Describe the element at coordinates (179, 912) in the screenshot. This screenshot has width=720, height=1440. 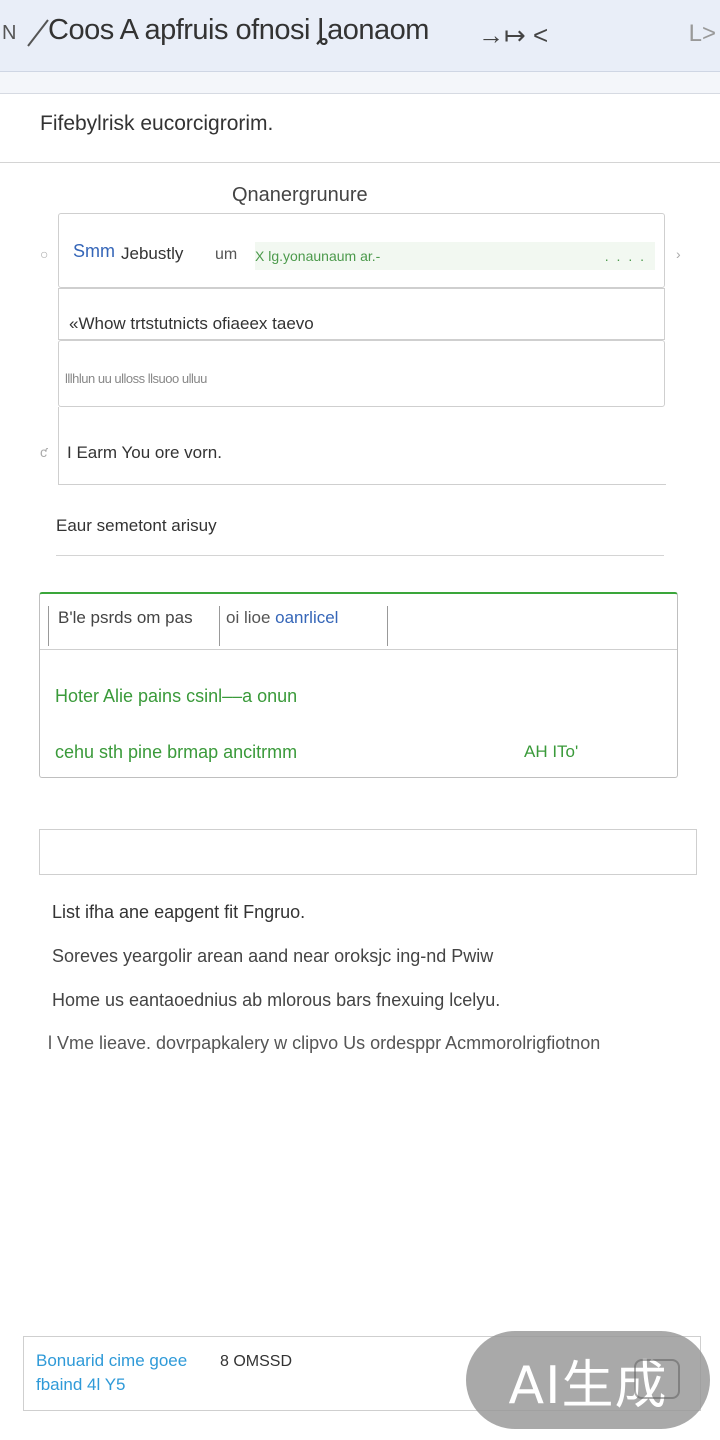
I see `paragraph-text: List ifha ane eapgent fit Fngruo.` at that location.